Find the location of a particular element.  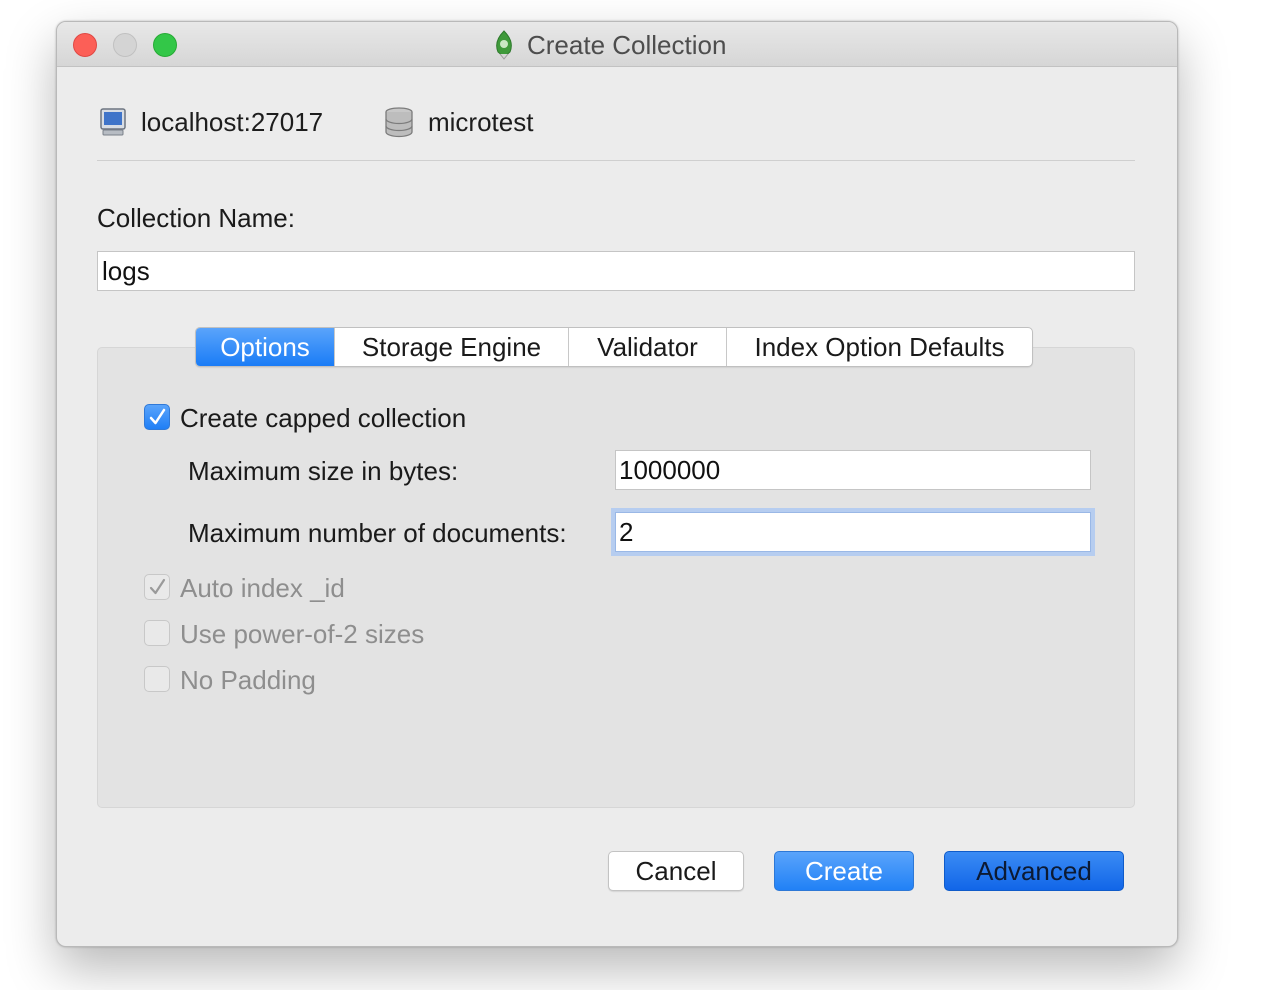

power-of-2-checkbox is located at coordinates (157, 633).